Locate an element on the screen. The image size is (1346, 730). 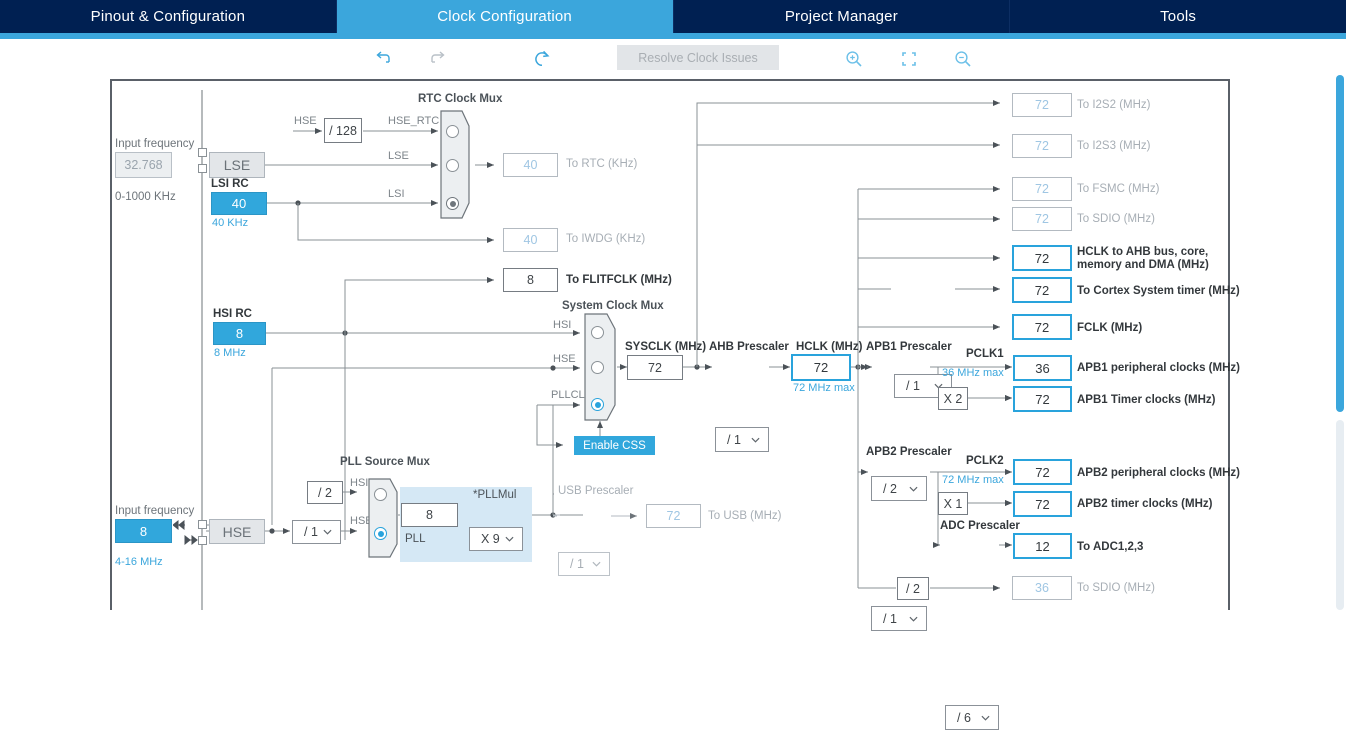
apb1-prescaler-dropdown: / 2 is located at coordinates (899, 488).